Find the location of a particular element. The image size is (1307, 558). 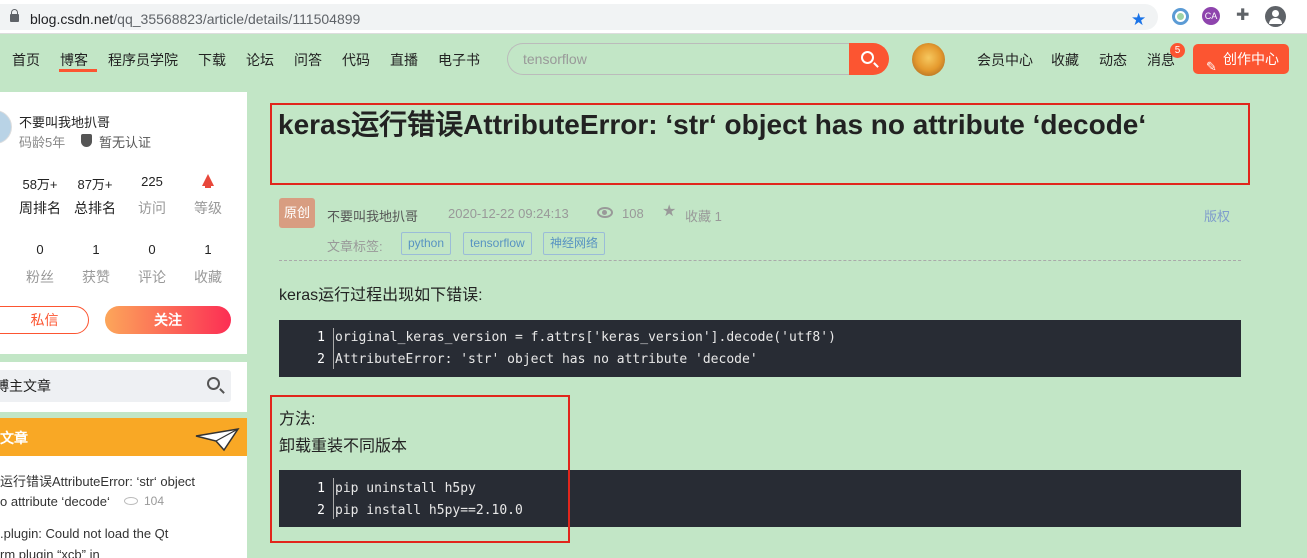

line-number-divider is located at coordinates (333, 348).